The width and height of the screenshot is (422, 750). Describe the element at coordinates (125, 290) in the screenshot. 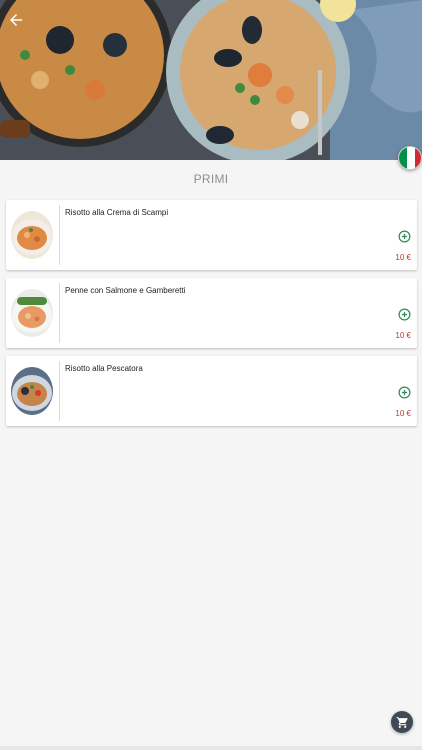

I see `item-name: Penne con Salmone e Gamberetti` at that location.